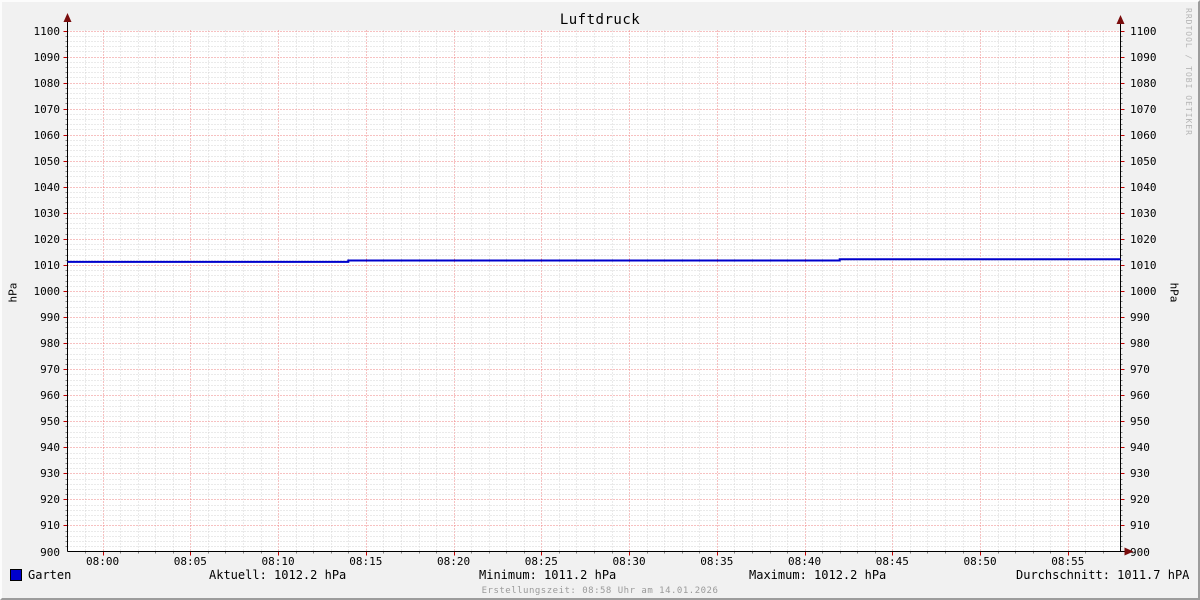  What do you see at coordinates (600, 591) in the screenshot?
I see `creation-timestamp: Erstellungszeit: 08:58 Uhr am 14.01.2026` at bounding box center [600, 591].